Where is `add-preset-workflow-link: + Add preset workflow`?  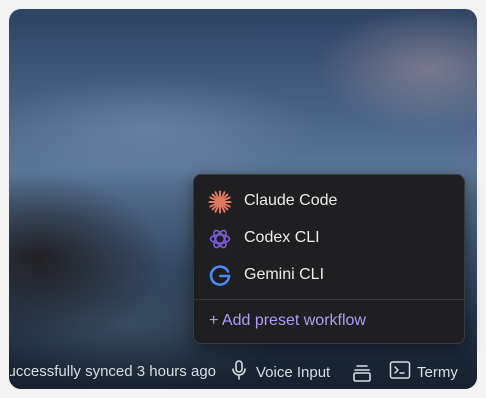
add-preset-workflow-link: + Add preset workflow is located at coordinates (287, 321).